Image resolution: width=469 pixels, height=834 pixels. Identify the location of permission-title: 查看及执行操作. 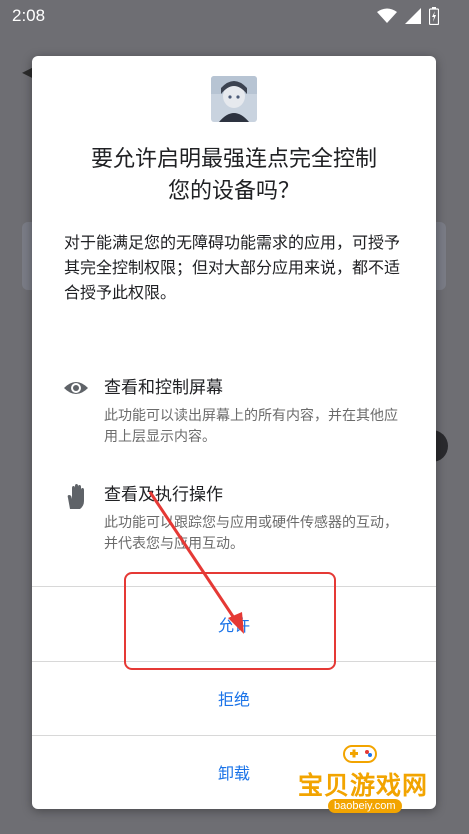
(163, 495).